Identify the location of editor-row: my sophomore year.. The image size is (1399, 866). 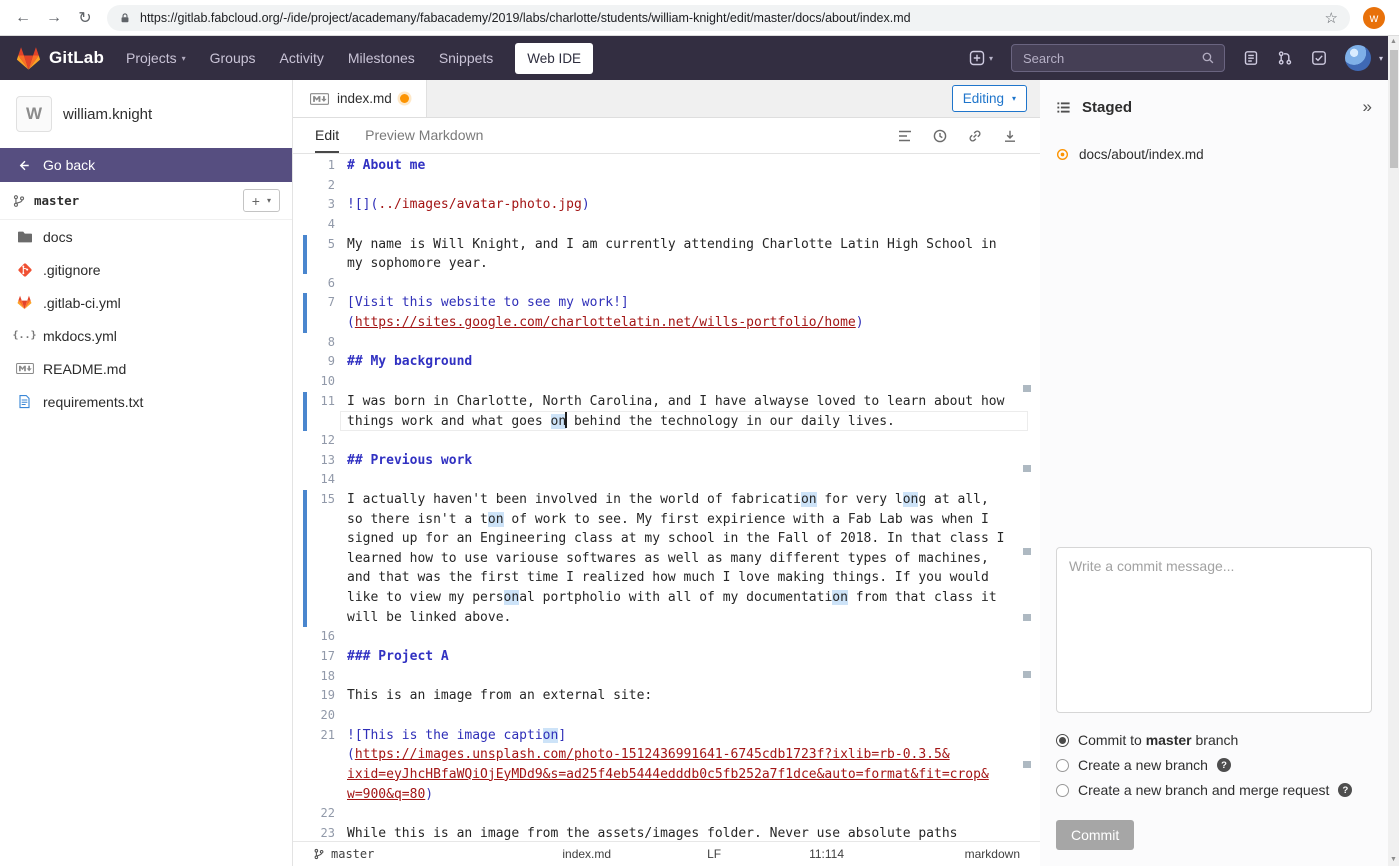
(666, 264).